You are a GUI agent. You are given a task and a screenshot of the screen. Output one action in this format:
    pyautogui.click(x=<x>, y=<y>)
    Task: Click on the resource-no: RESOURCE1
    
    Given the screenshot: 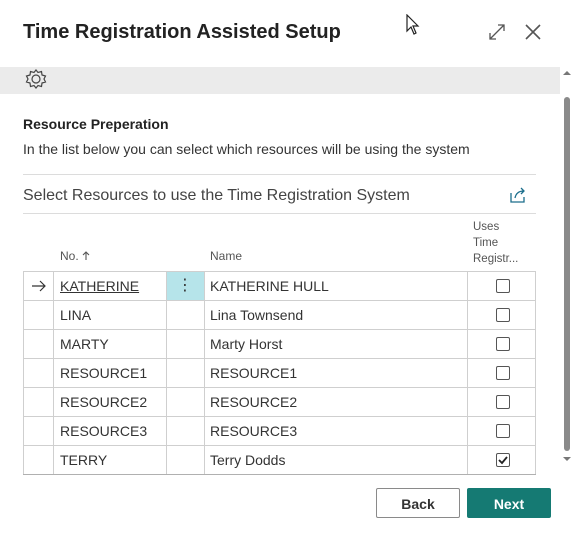 What is the action you would take?
    pyautogui.click(x=103, y=373)
    